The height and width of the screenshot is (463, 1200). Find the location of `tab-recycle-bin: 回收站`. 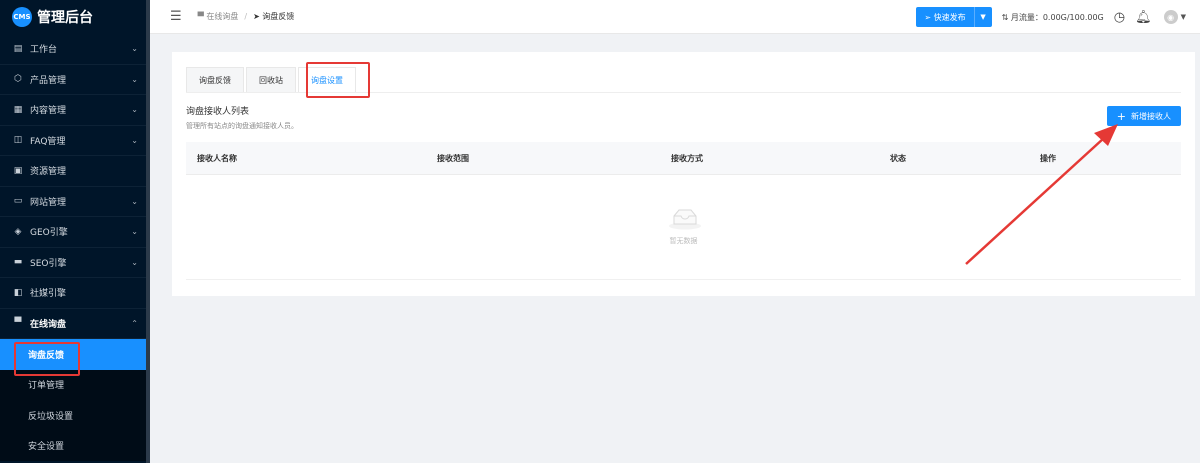

tab-recycle-bin: 回收站 is located at coordinates (271, 80).